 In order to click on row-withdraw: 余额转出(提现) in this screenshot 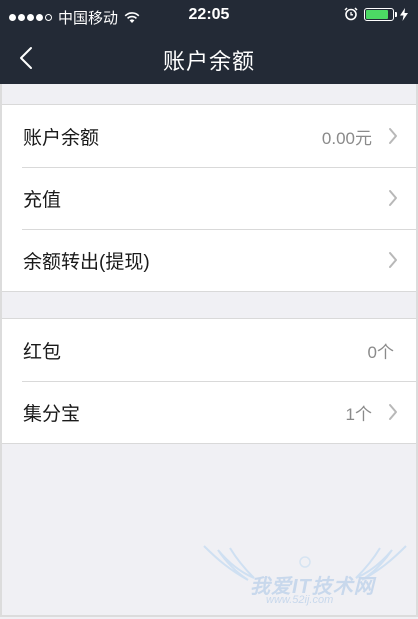, I will do `click(209, 260)`.